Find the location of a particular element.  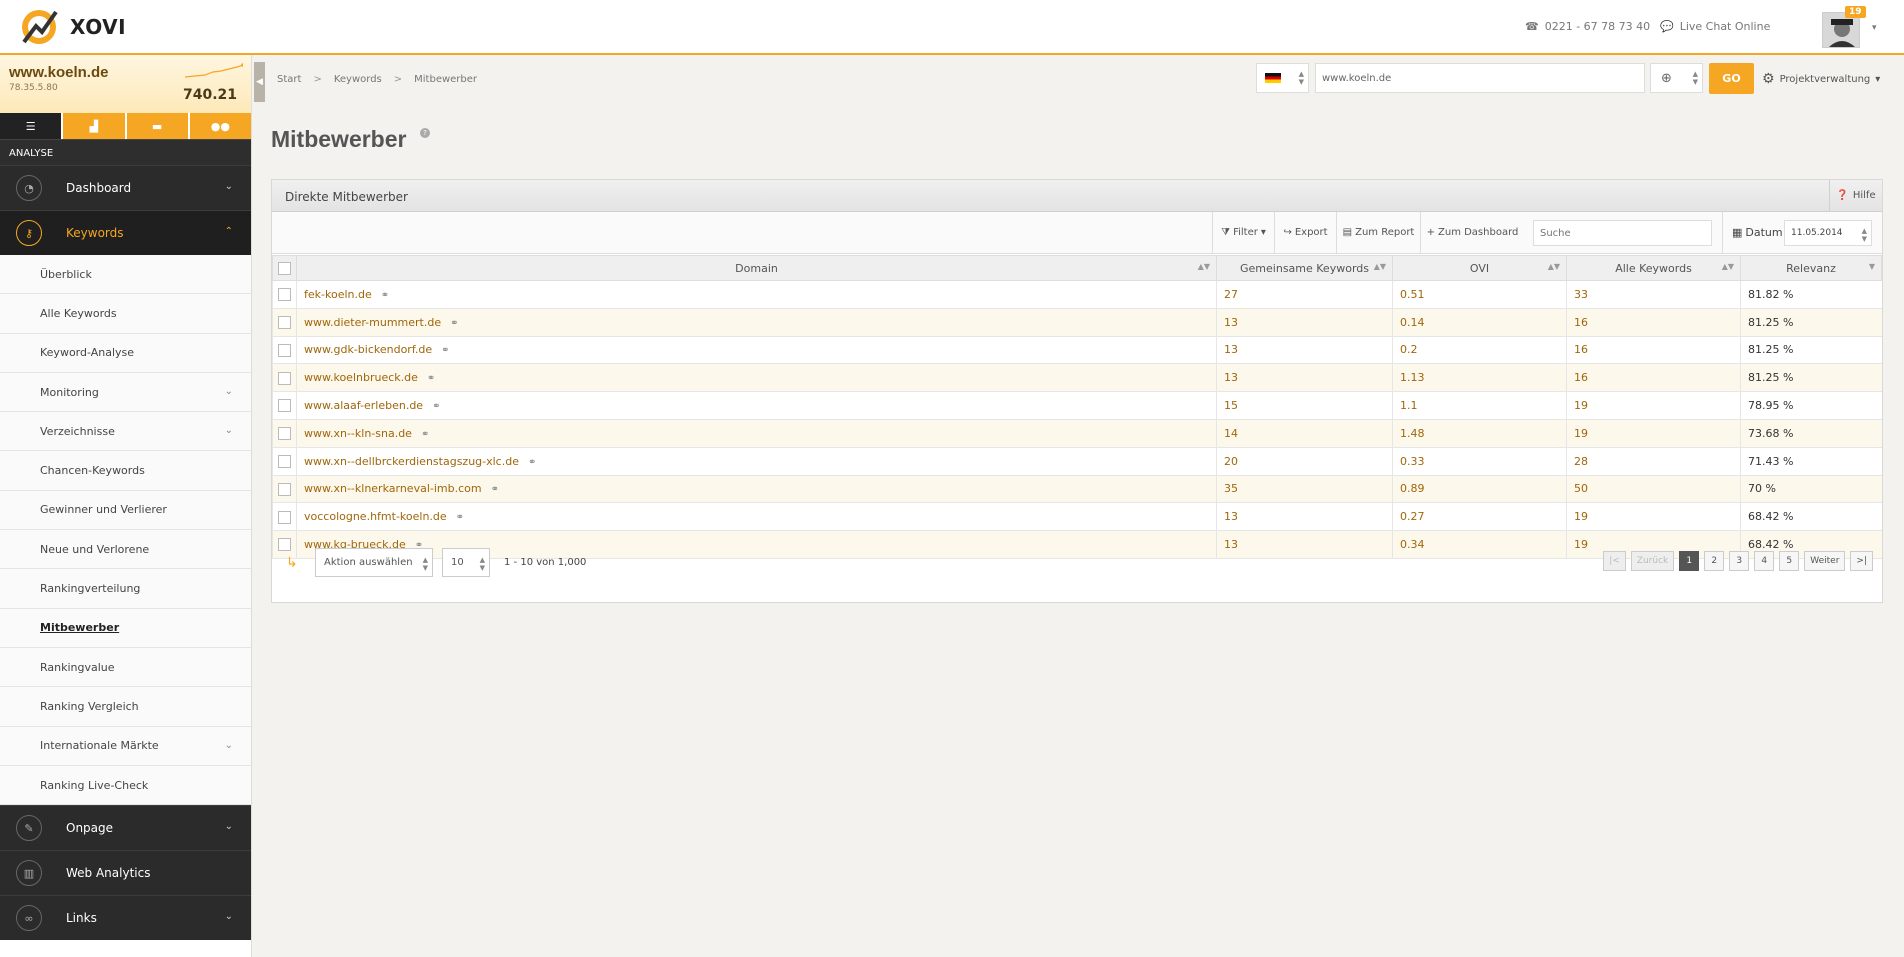

column-header-common-keywords: Gemeinsame Keywords ▲▼ is located at coordinates (1304, 268).